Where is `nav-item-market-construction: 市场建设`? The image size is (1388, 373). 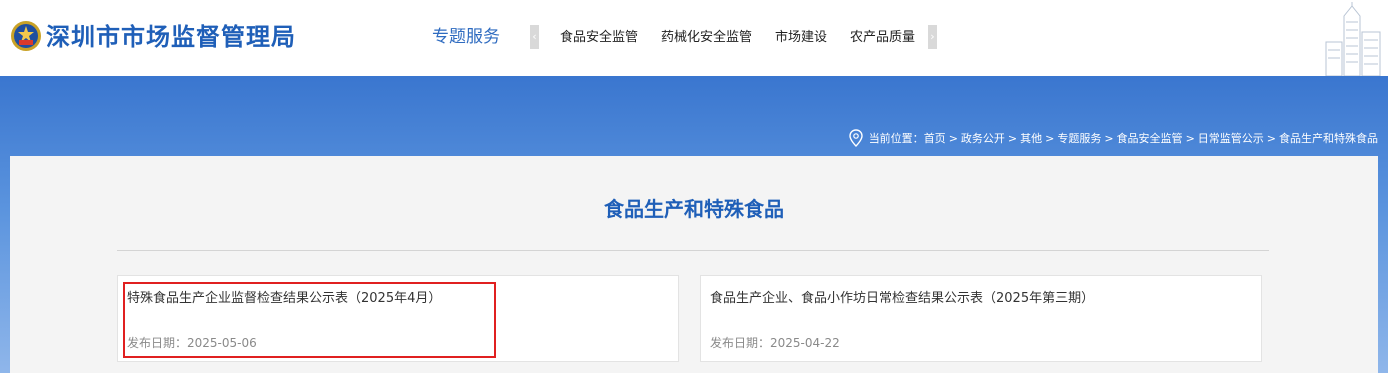
nav-item-market-construction: 市场建设 is located at coordinates (801, 38).